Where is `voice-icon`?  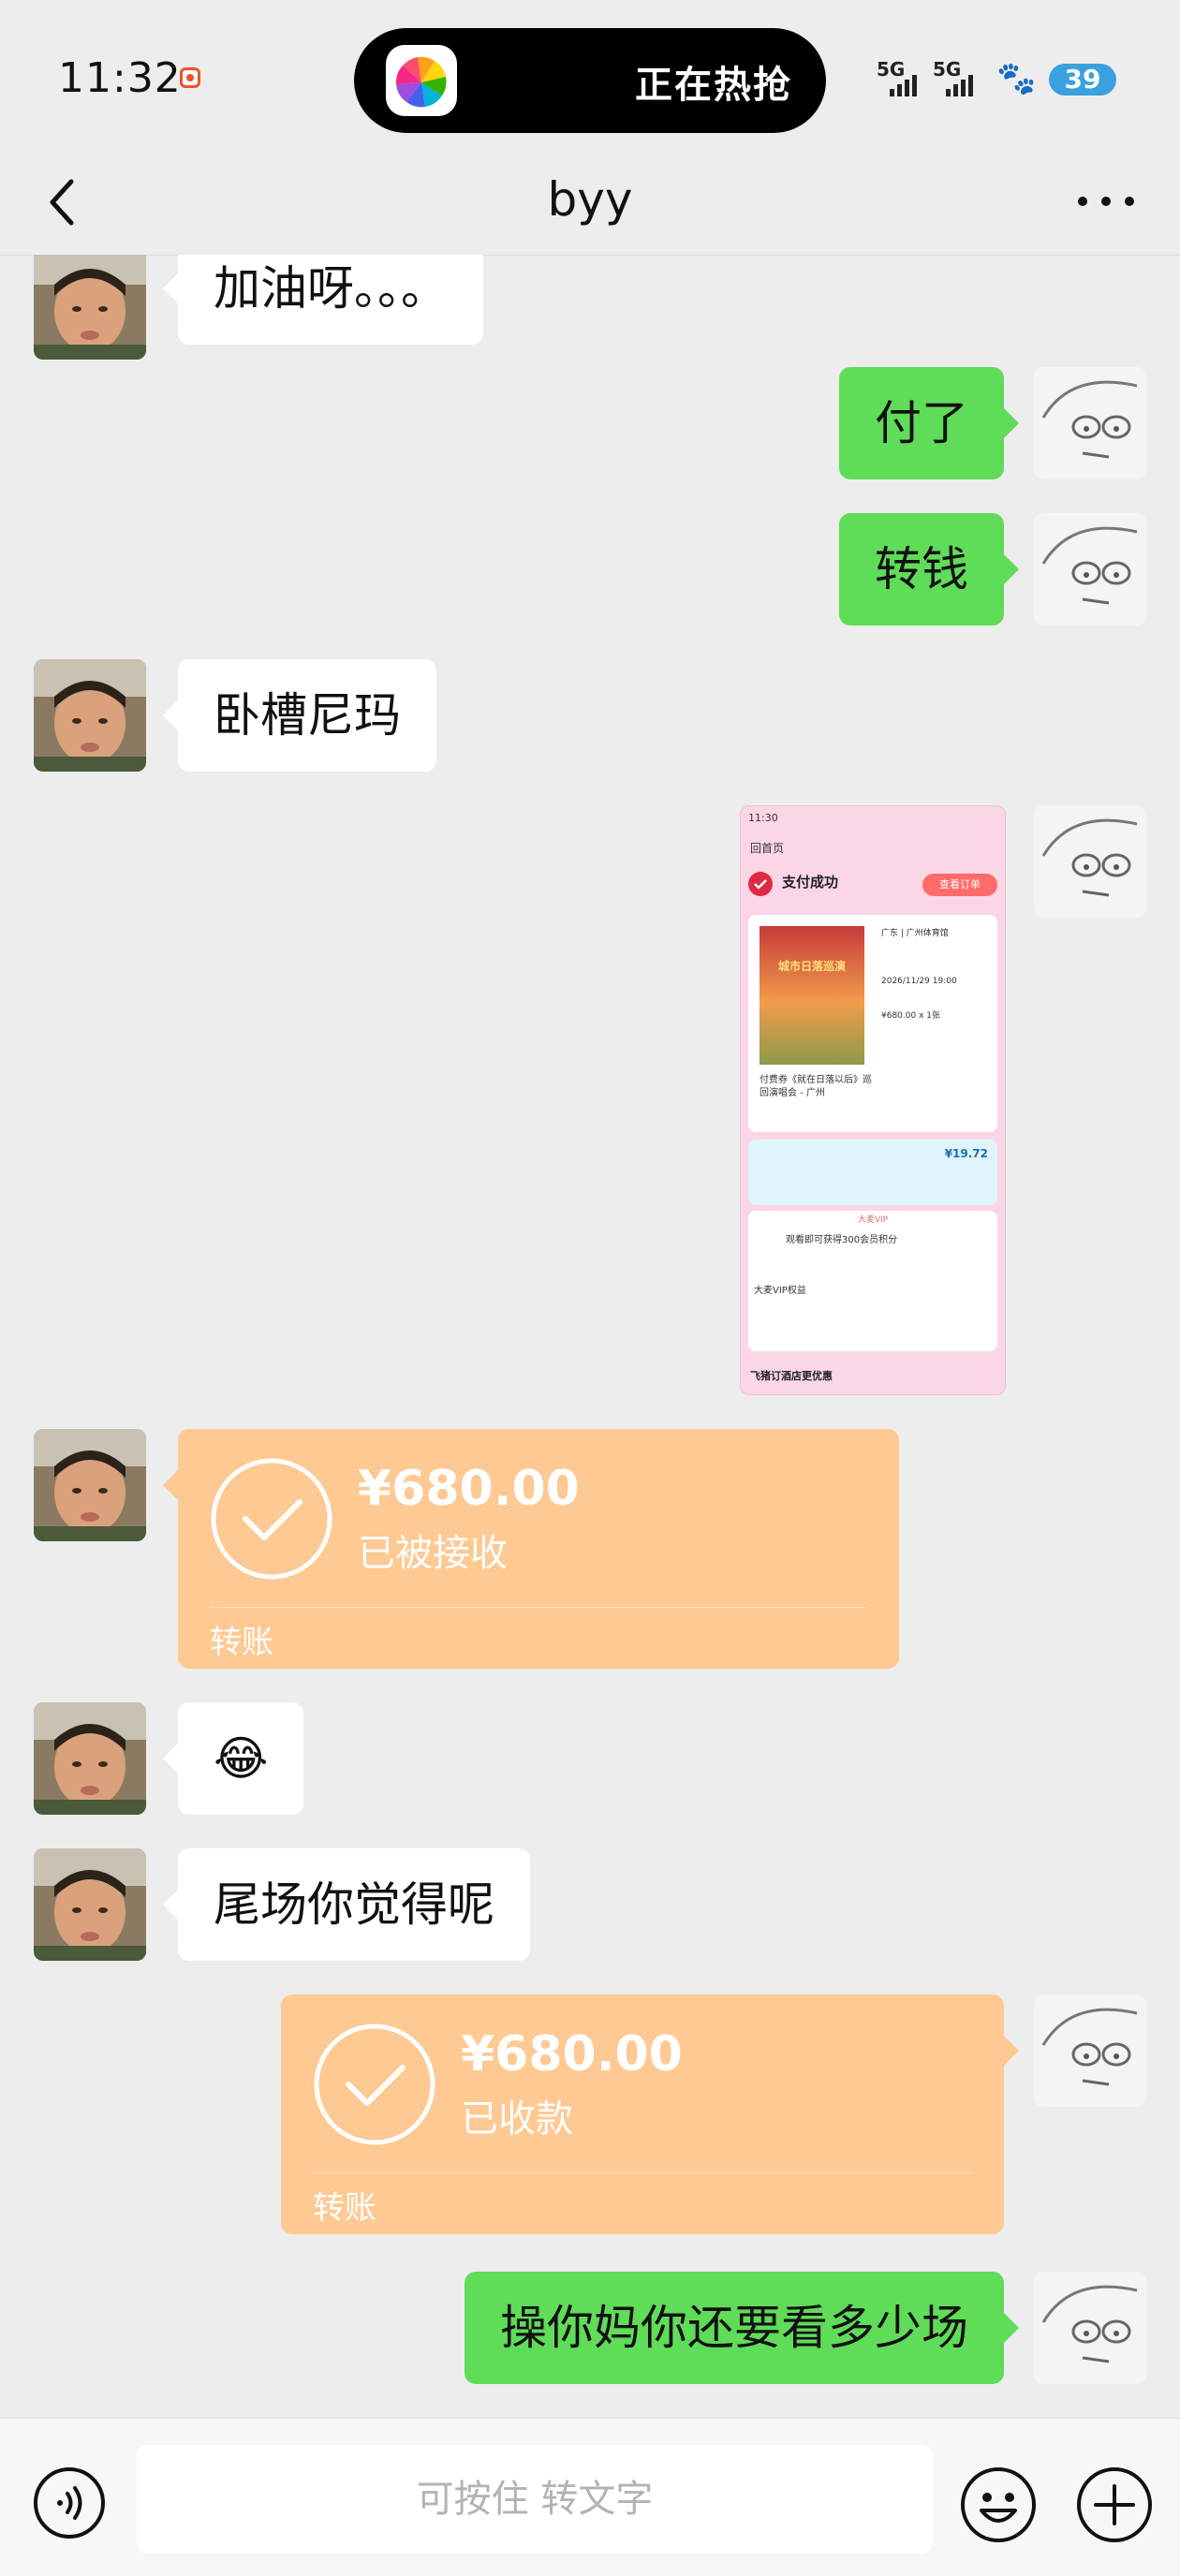 voice-icon is located at coordinates (69, 2503).